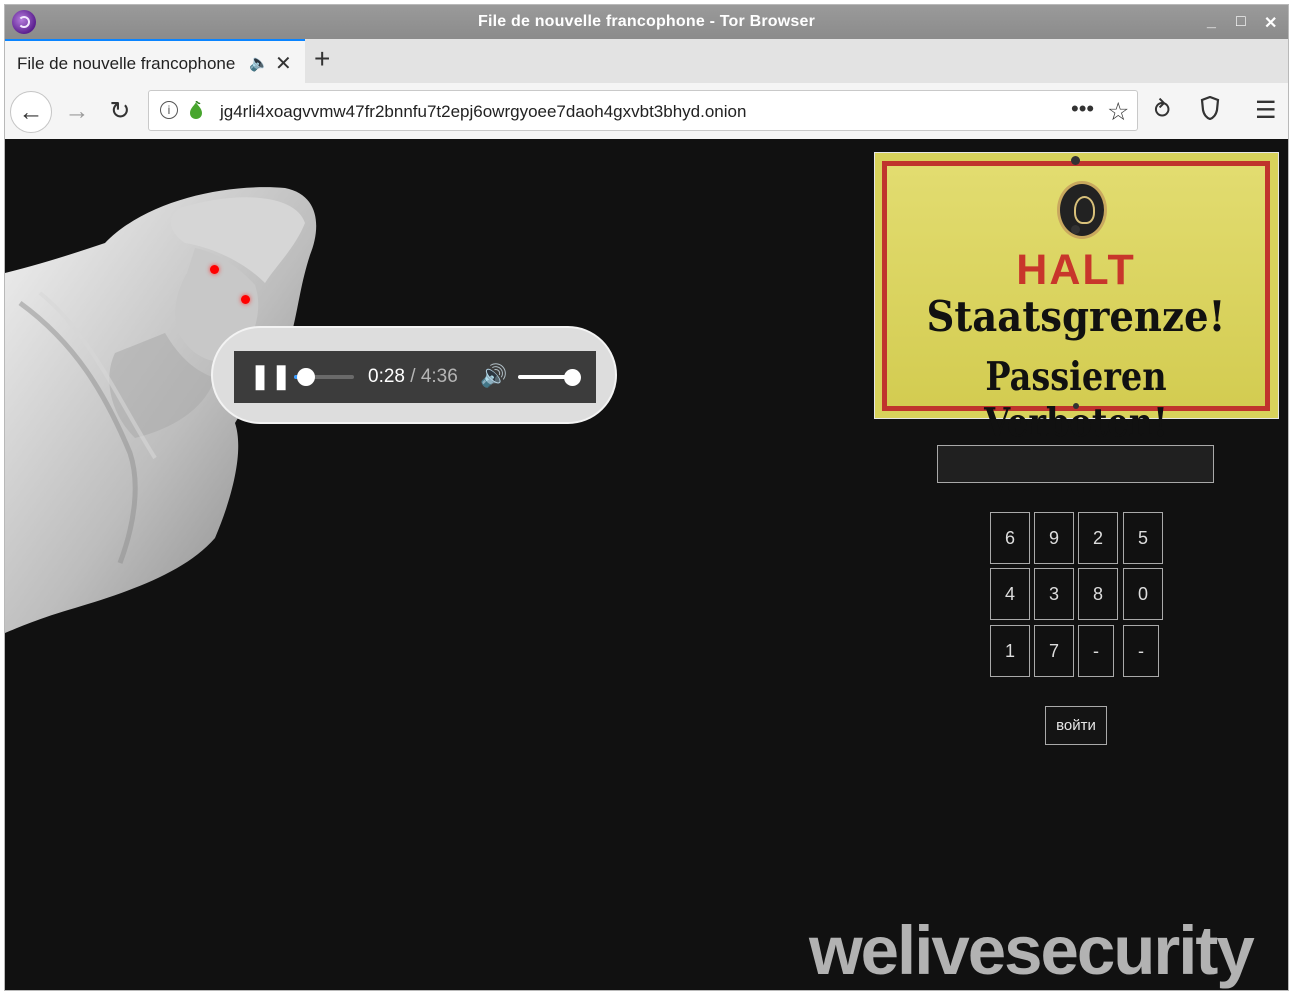  I want to click on keypad-key: 2, so click(1098, 538).